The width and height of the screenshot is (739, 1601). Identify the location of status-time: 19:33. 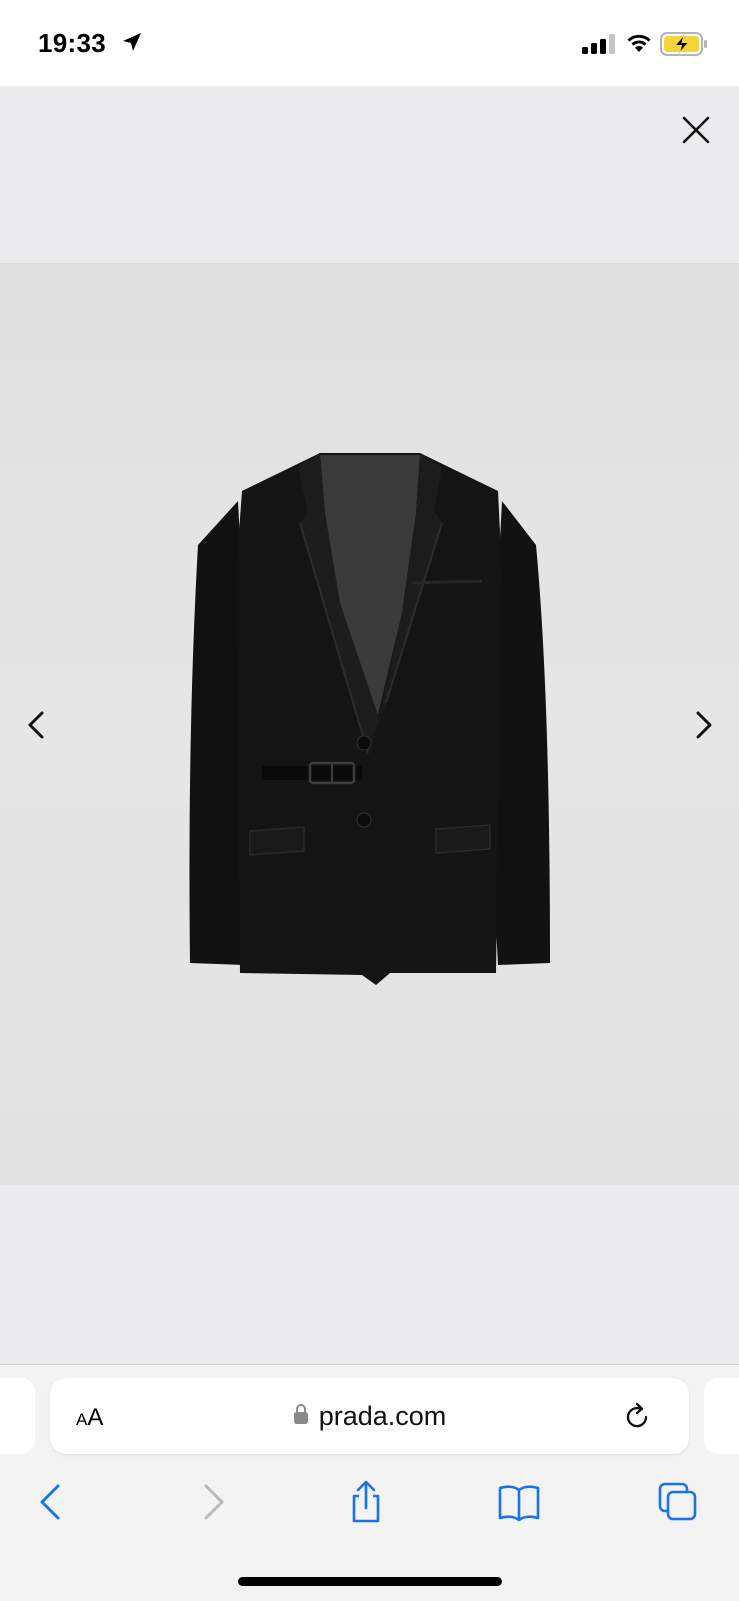
(72, 43).